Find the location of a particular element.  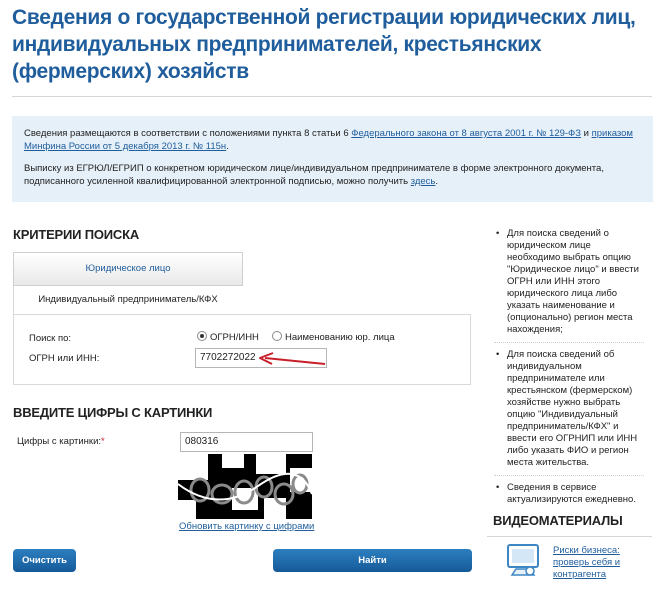

info-text: и is located at coordinates (586, 133).